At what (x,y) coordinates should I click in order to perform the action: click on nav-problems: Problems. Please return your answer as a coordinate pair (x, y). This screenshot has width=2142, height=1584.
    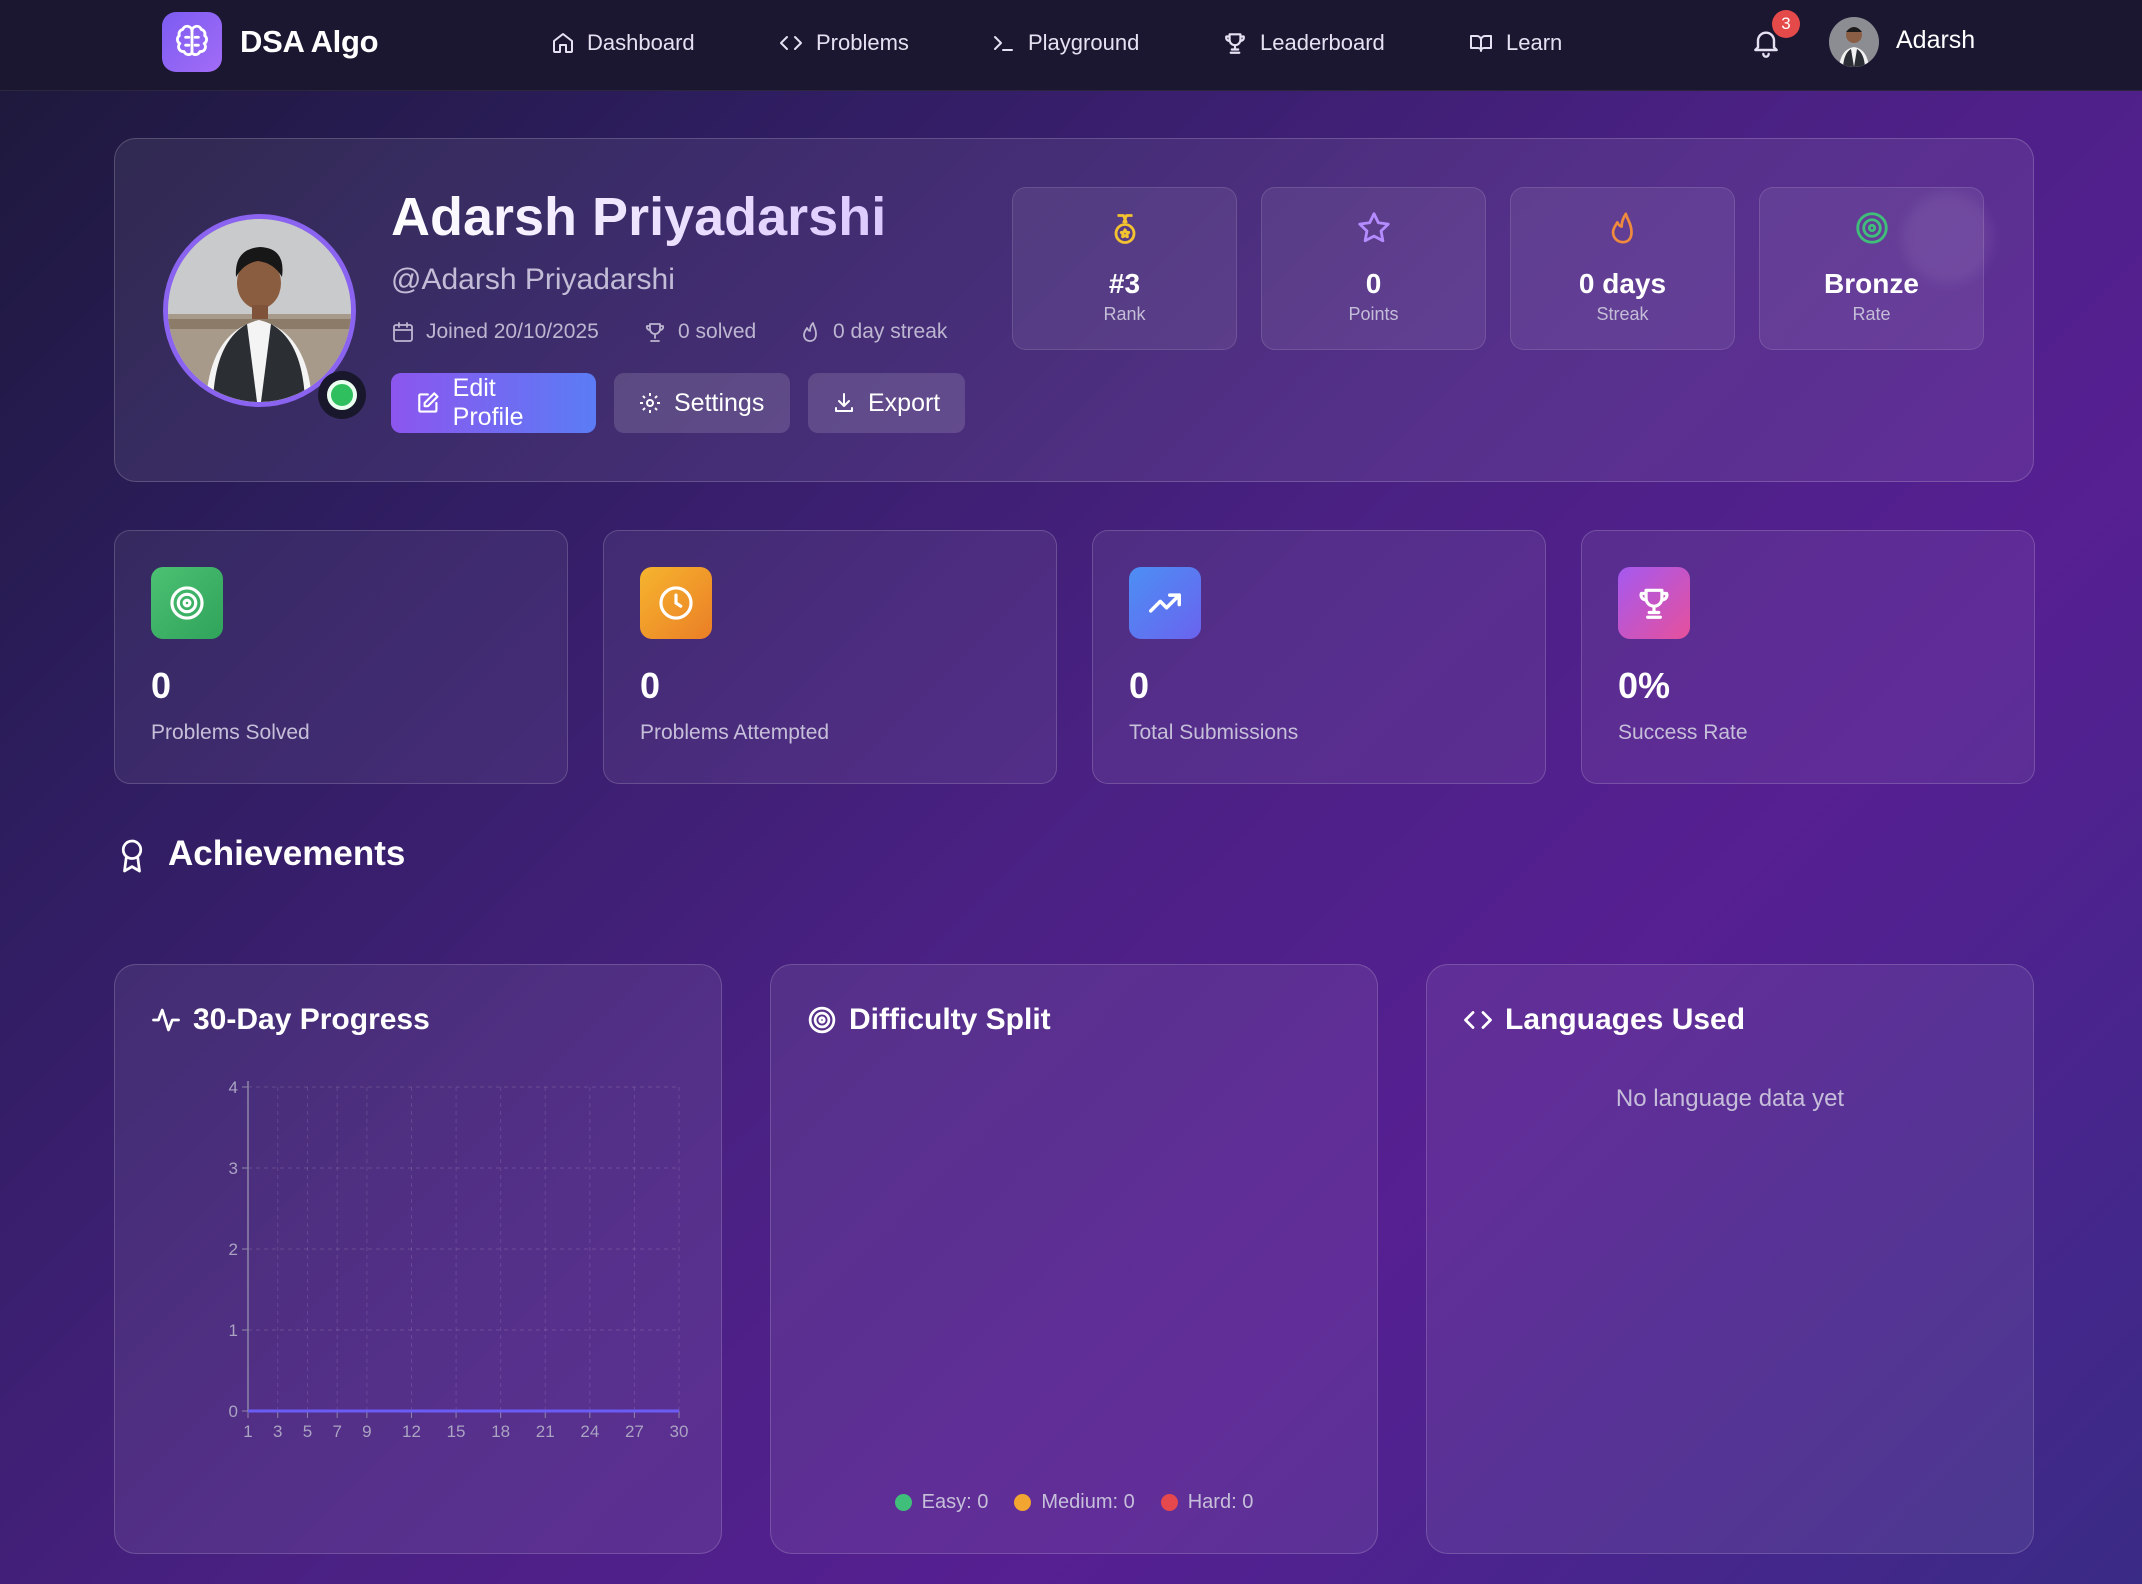
    Looking at the image, I should click on (843, 43).